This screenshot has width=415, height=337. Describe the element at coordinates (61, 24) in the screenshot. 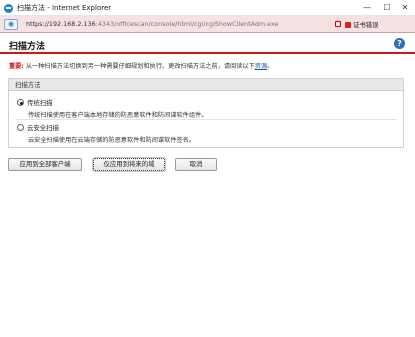

I see `url-host: https://192.168.2.136` at that location.